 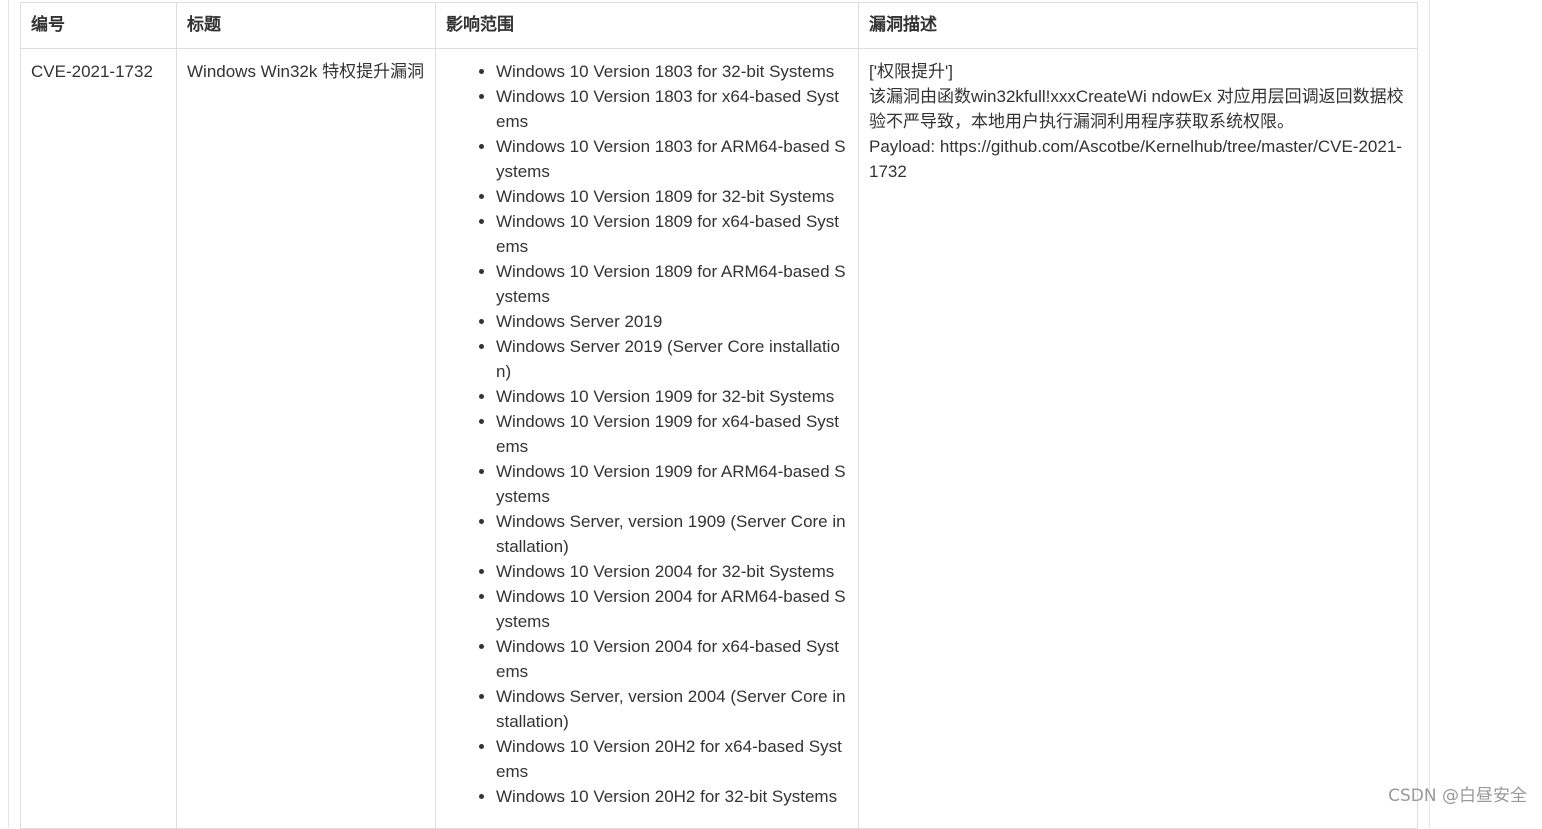 I want to click on header-description: 漏洞描述, so click(x=1138, y=25).